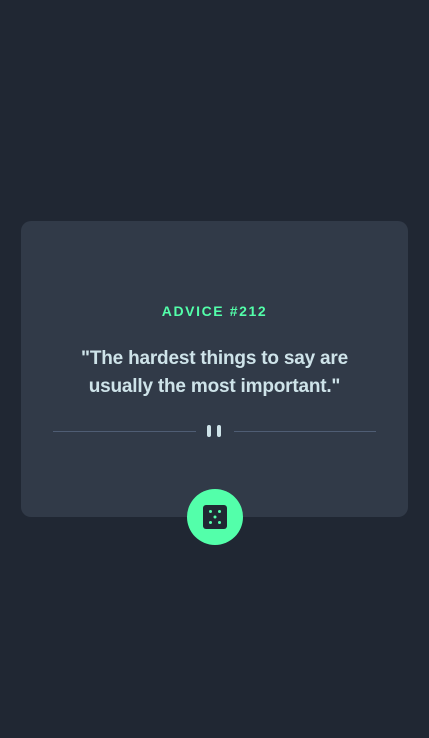  What do you see at coordinates (305, 431) in the screenshot?
I see `divider-line-right` at bounding box center [305, 431].